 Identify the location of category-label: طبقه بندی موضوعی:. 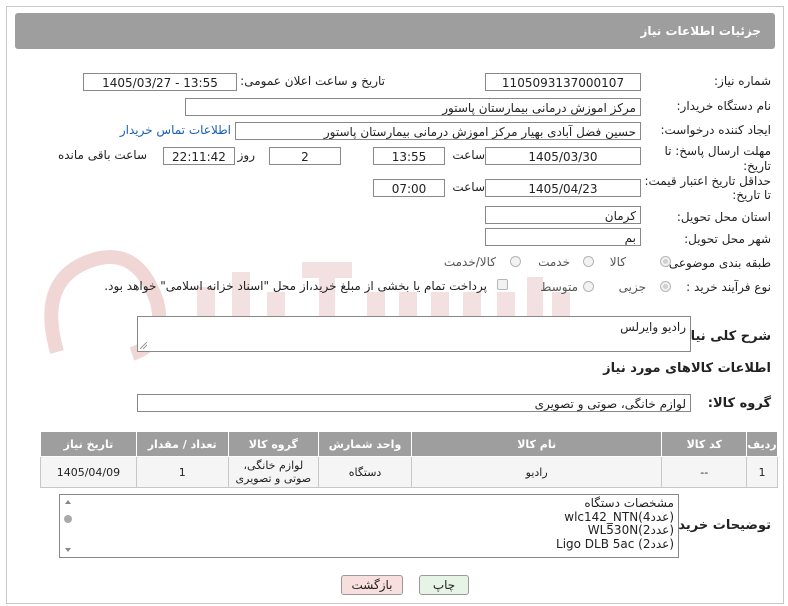
(717, 263).